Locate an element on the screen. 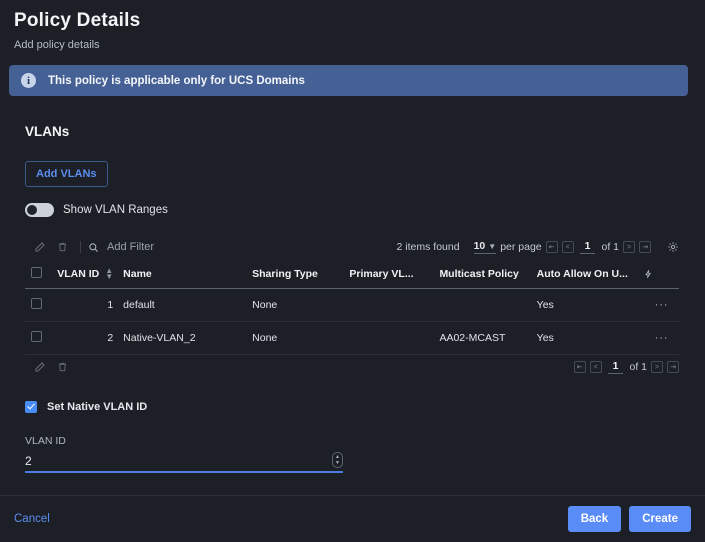 The width and height of the screenshot is (705, 542). vlan-id-stepper: ▲ ▼ is located at coordinates (337, 460).